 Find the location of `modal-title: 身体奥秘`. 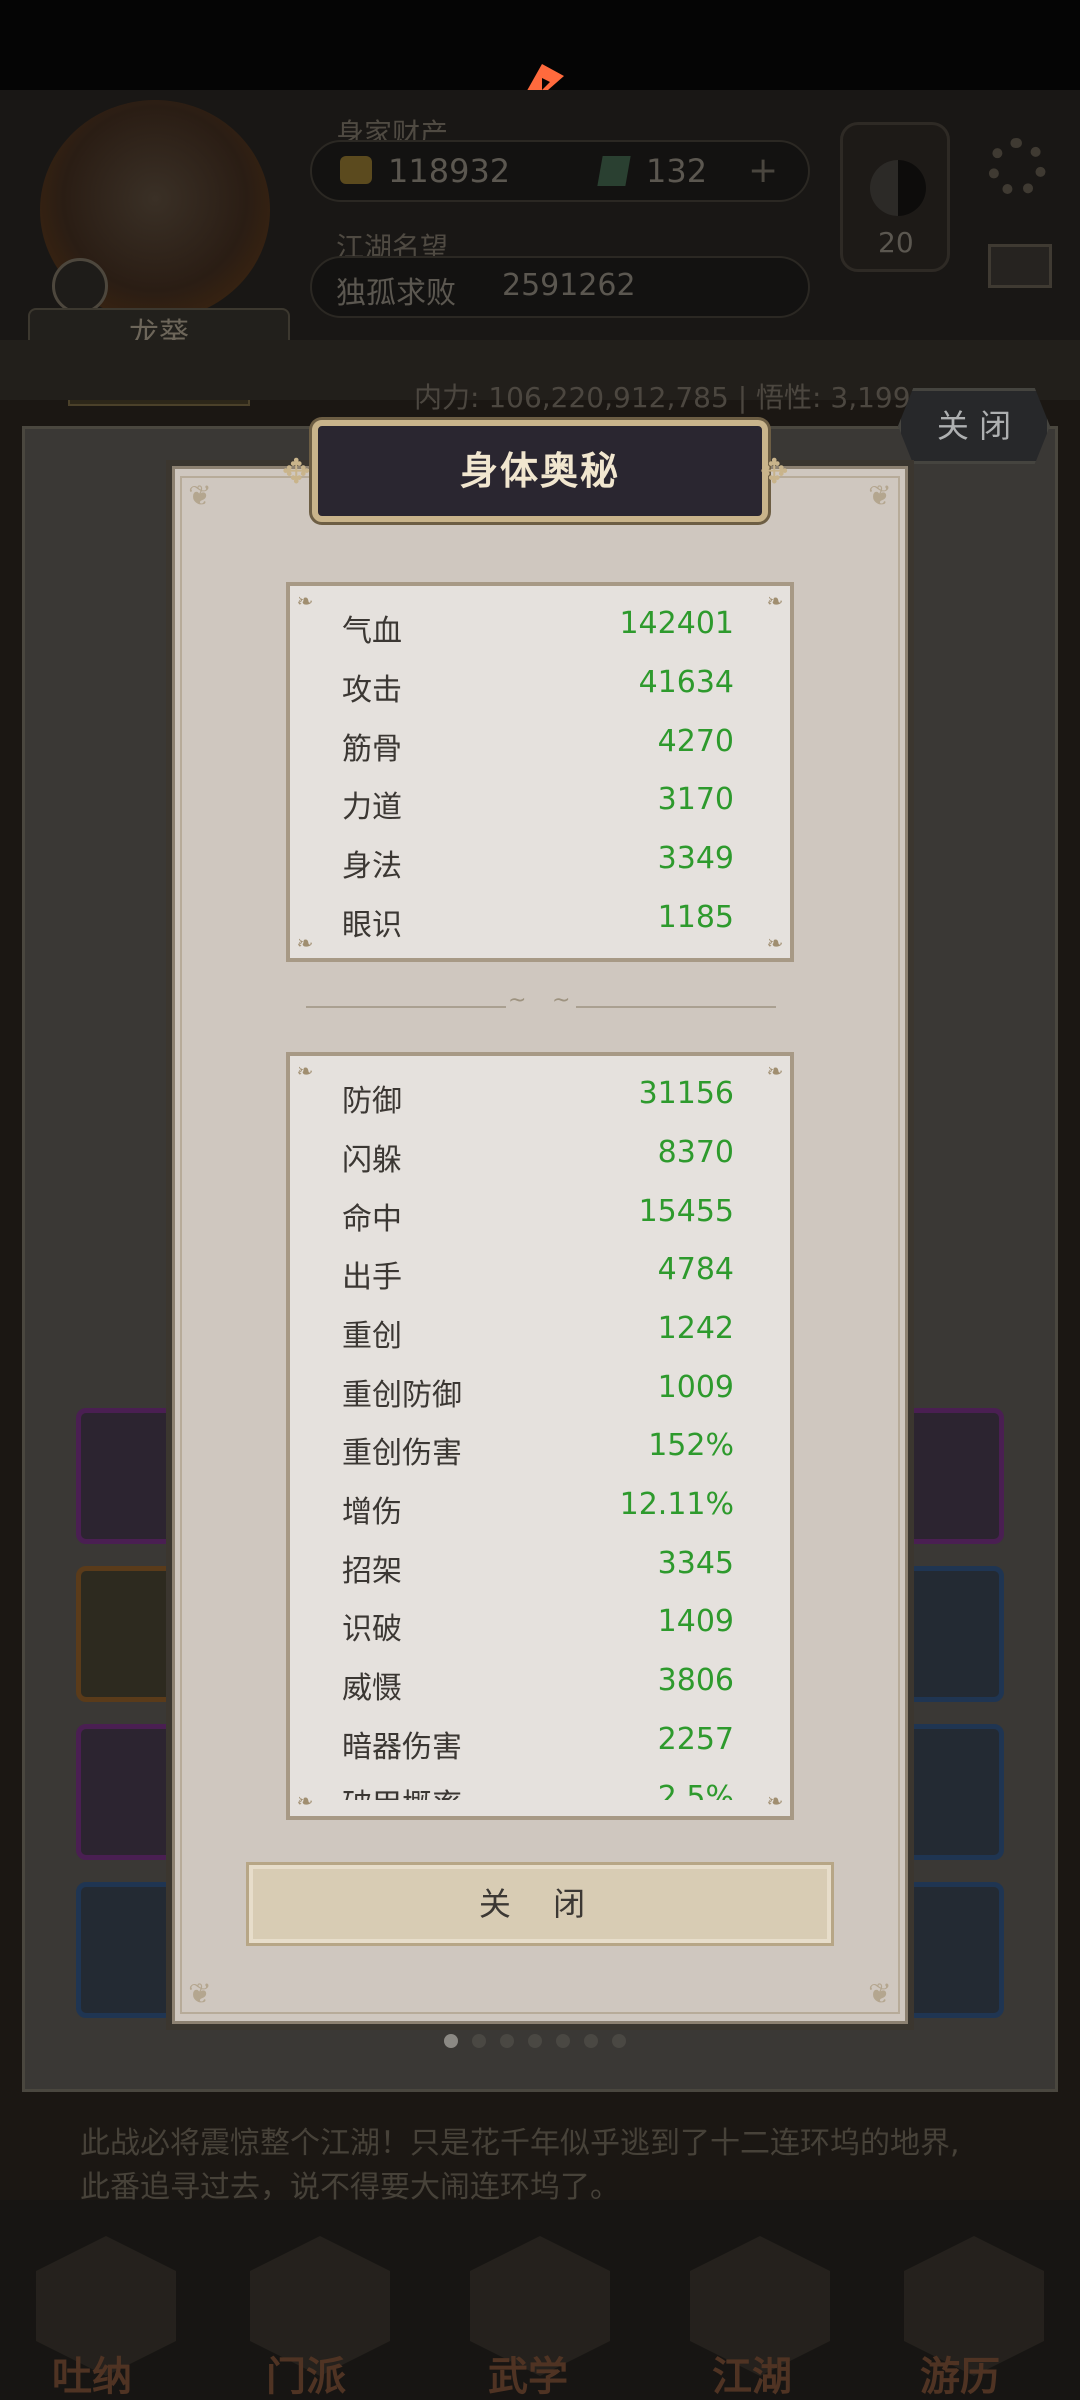

modal-title: 身体奥秘 is located at coordinates (539, 471).